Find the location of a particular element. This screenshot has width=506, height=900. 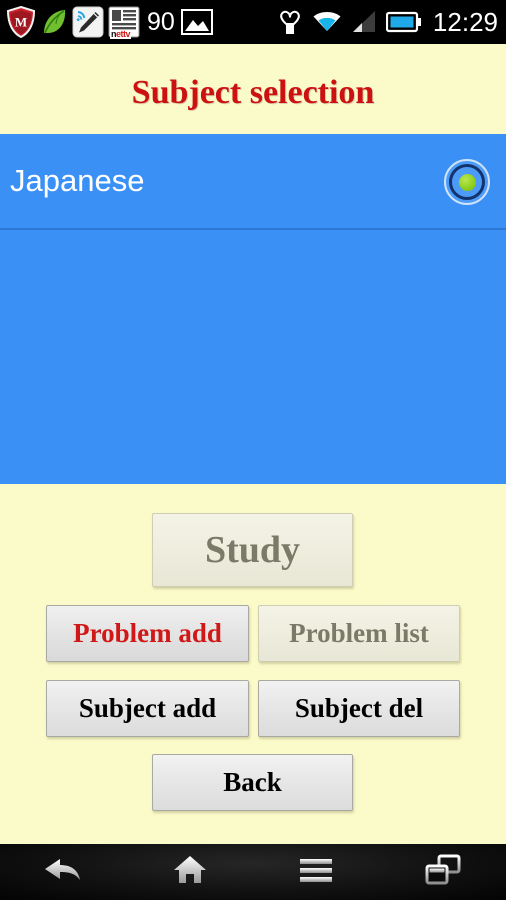

back-button: Back is located at coordinates (252, 782).